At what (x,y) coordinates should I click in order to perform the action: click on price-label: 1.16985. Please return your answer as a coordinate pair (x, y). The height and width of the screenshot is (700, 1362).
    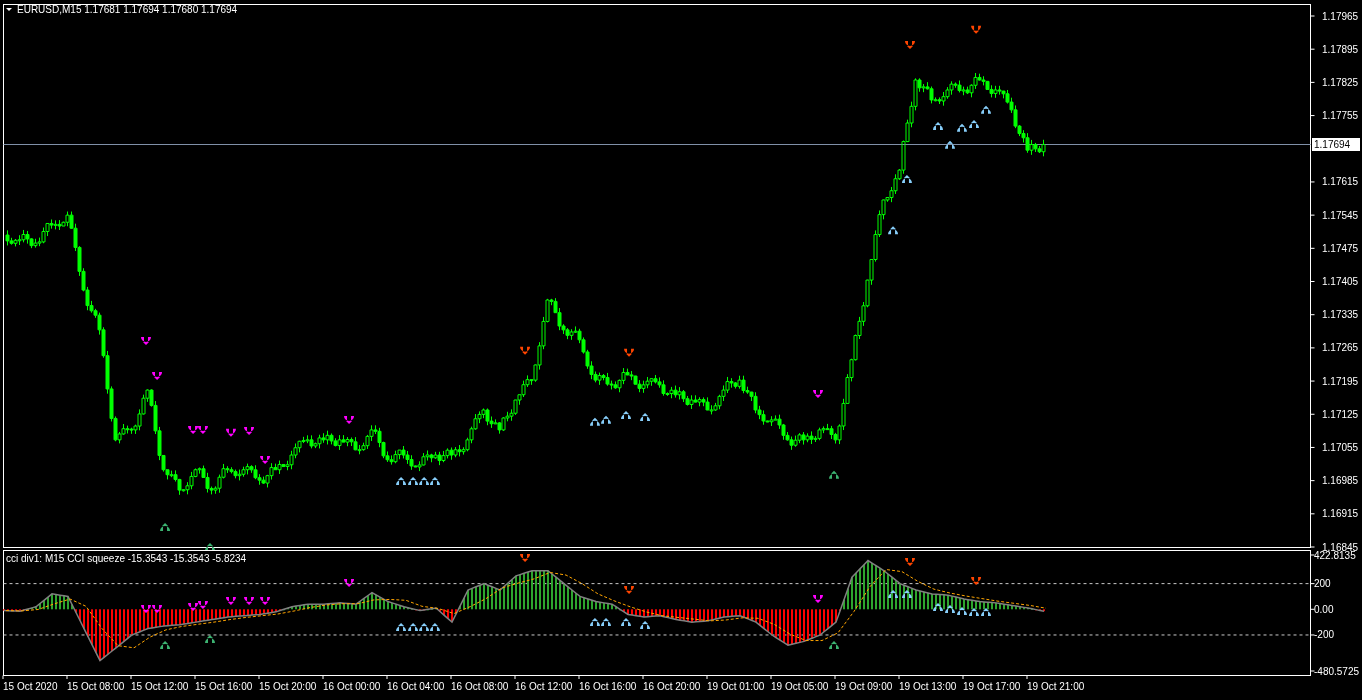
    Looking at the image, I should click on (1340, 481).